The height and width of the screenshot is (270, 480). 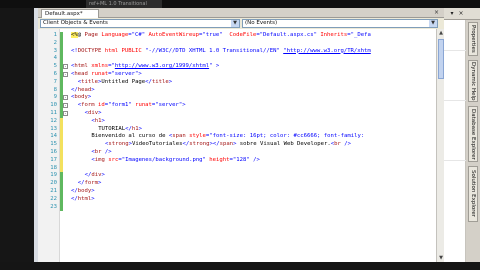 I want to click on code-token: height, so click(x=219, y=159).